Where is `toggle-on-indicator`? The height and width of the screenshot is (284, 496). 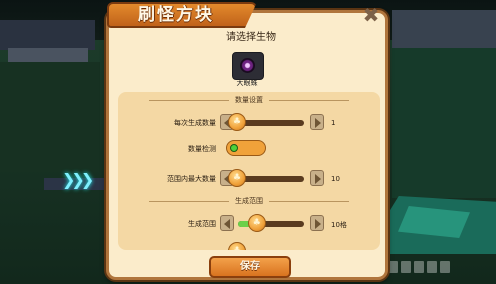
toggle-on-indicator is located at coordinates (234, 148).